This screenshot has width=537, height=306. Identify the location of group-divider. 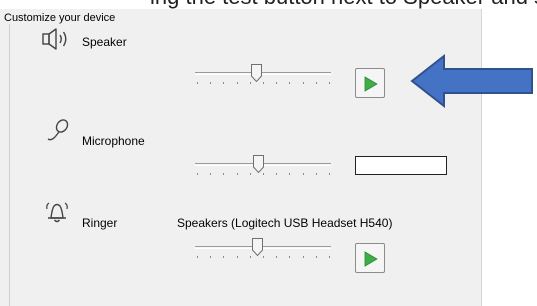
(9, 165).